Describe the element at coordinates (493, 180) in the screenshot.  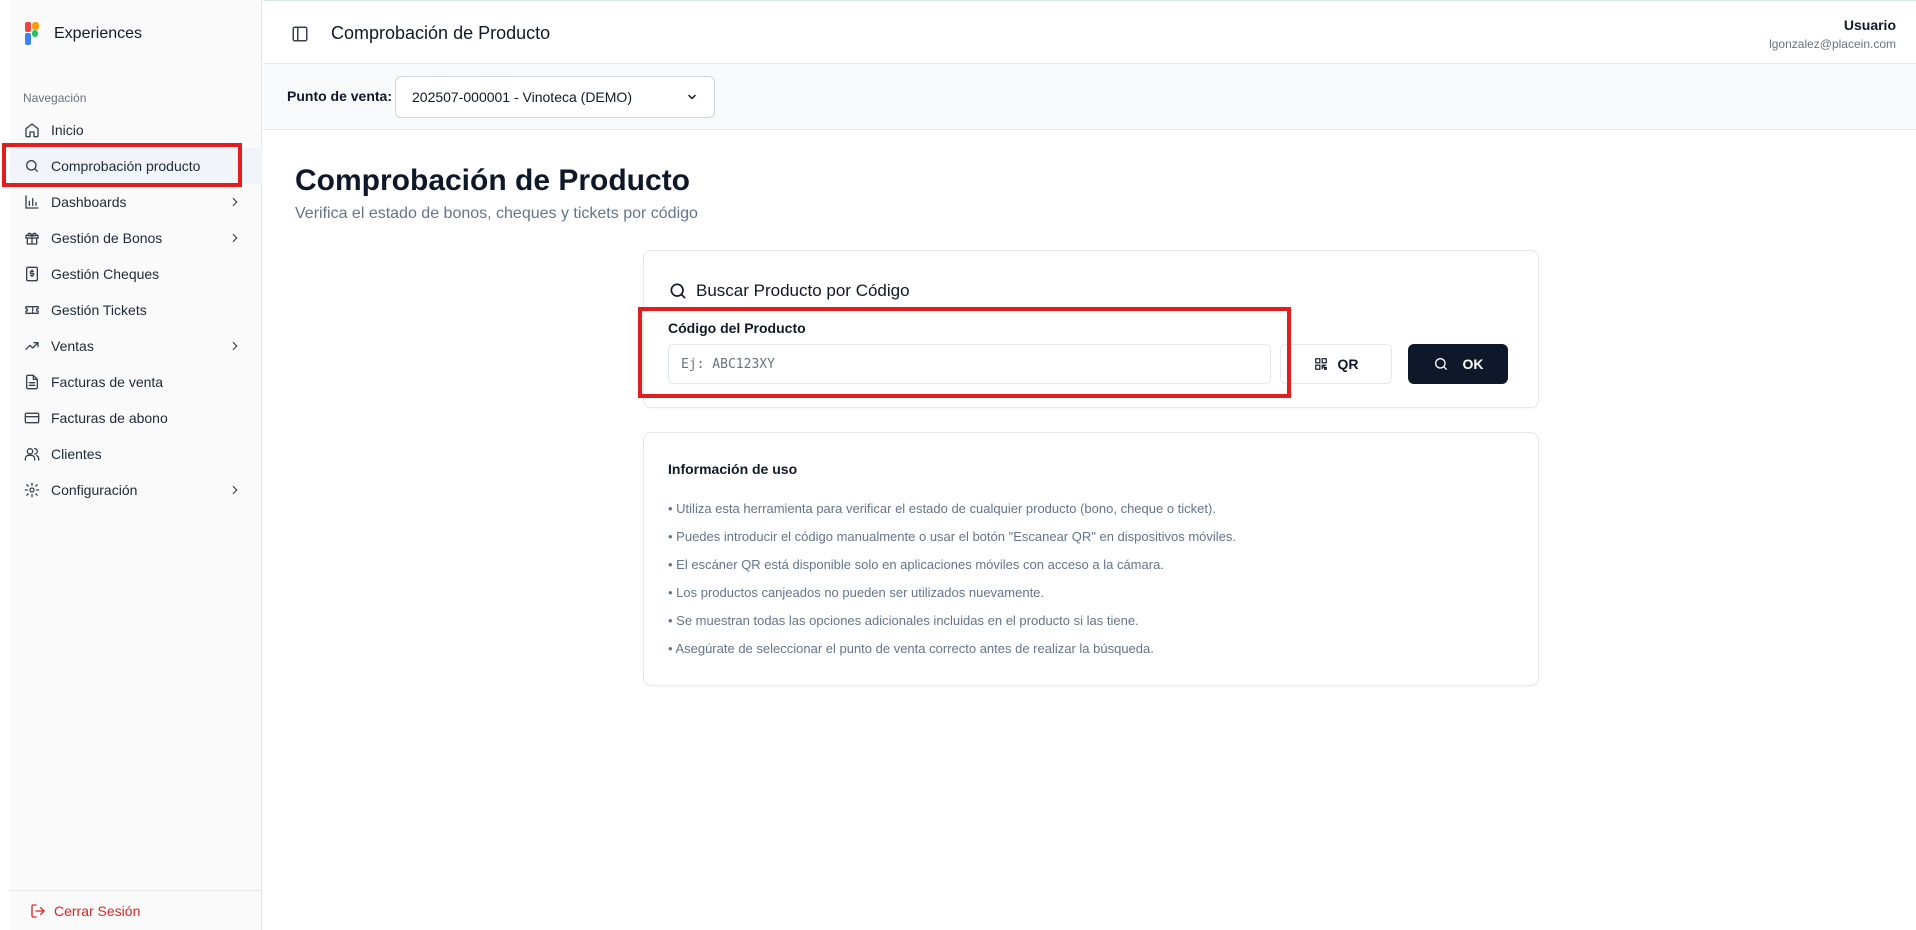
I see `page-title: Comprobación de Producto` at that location.